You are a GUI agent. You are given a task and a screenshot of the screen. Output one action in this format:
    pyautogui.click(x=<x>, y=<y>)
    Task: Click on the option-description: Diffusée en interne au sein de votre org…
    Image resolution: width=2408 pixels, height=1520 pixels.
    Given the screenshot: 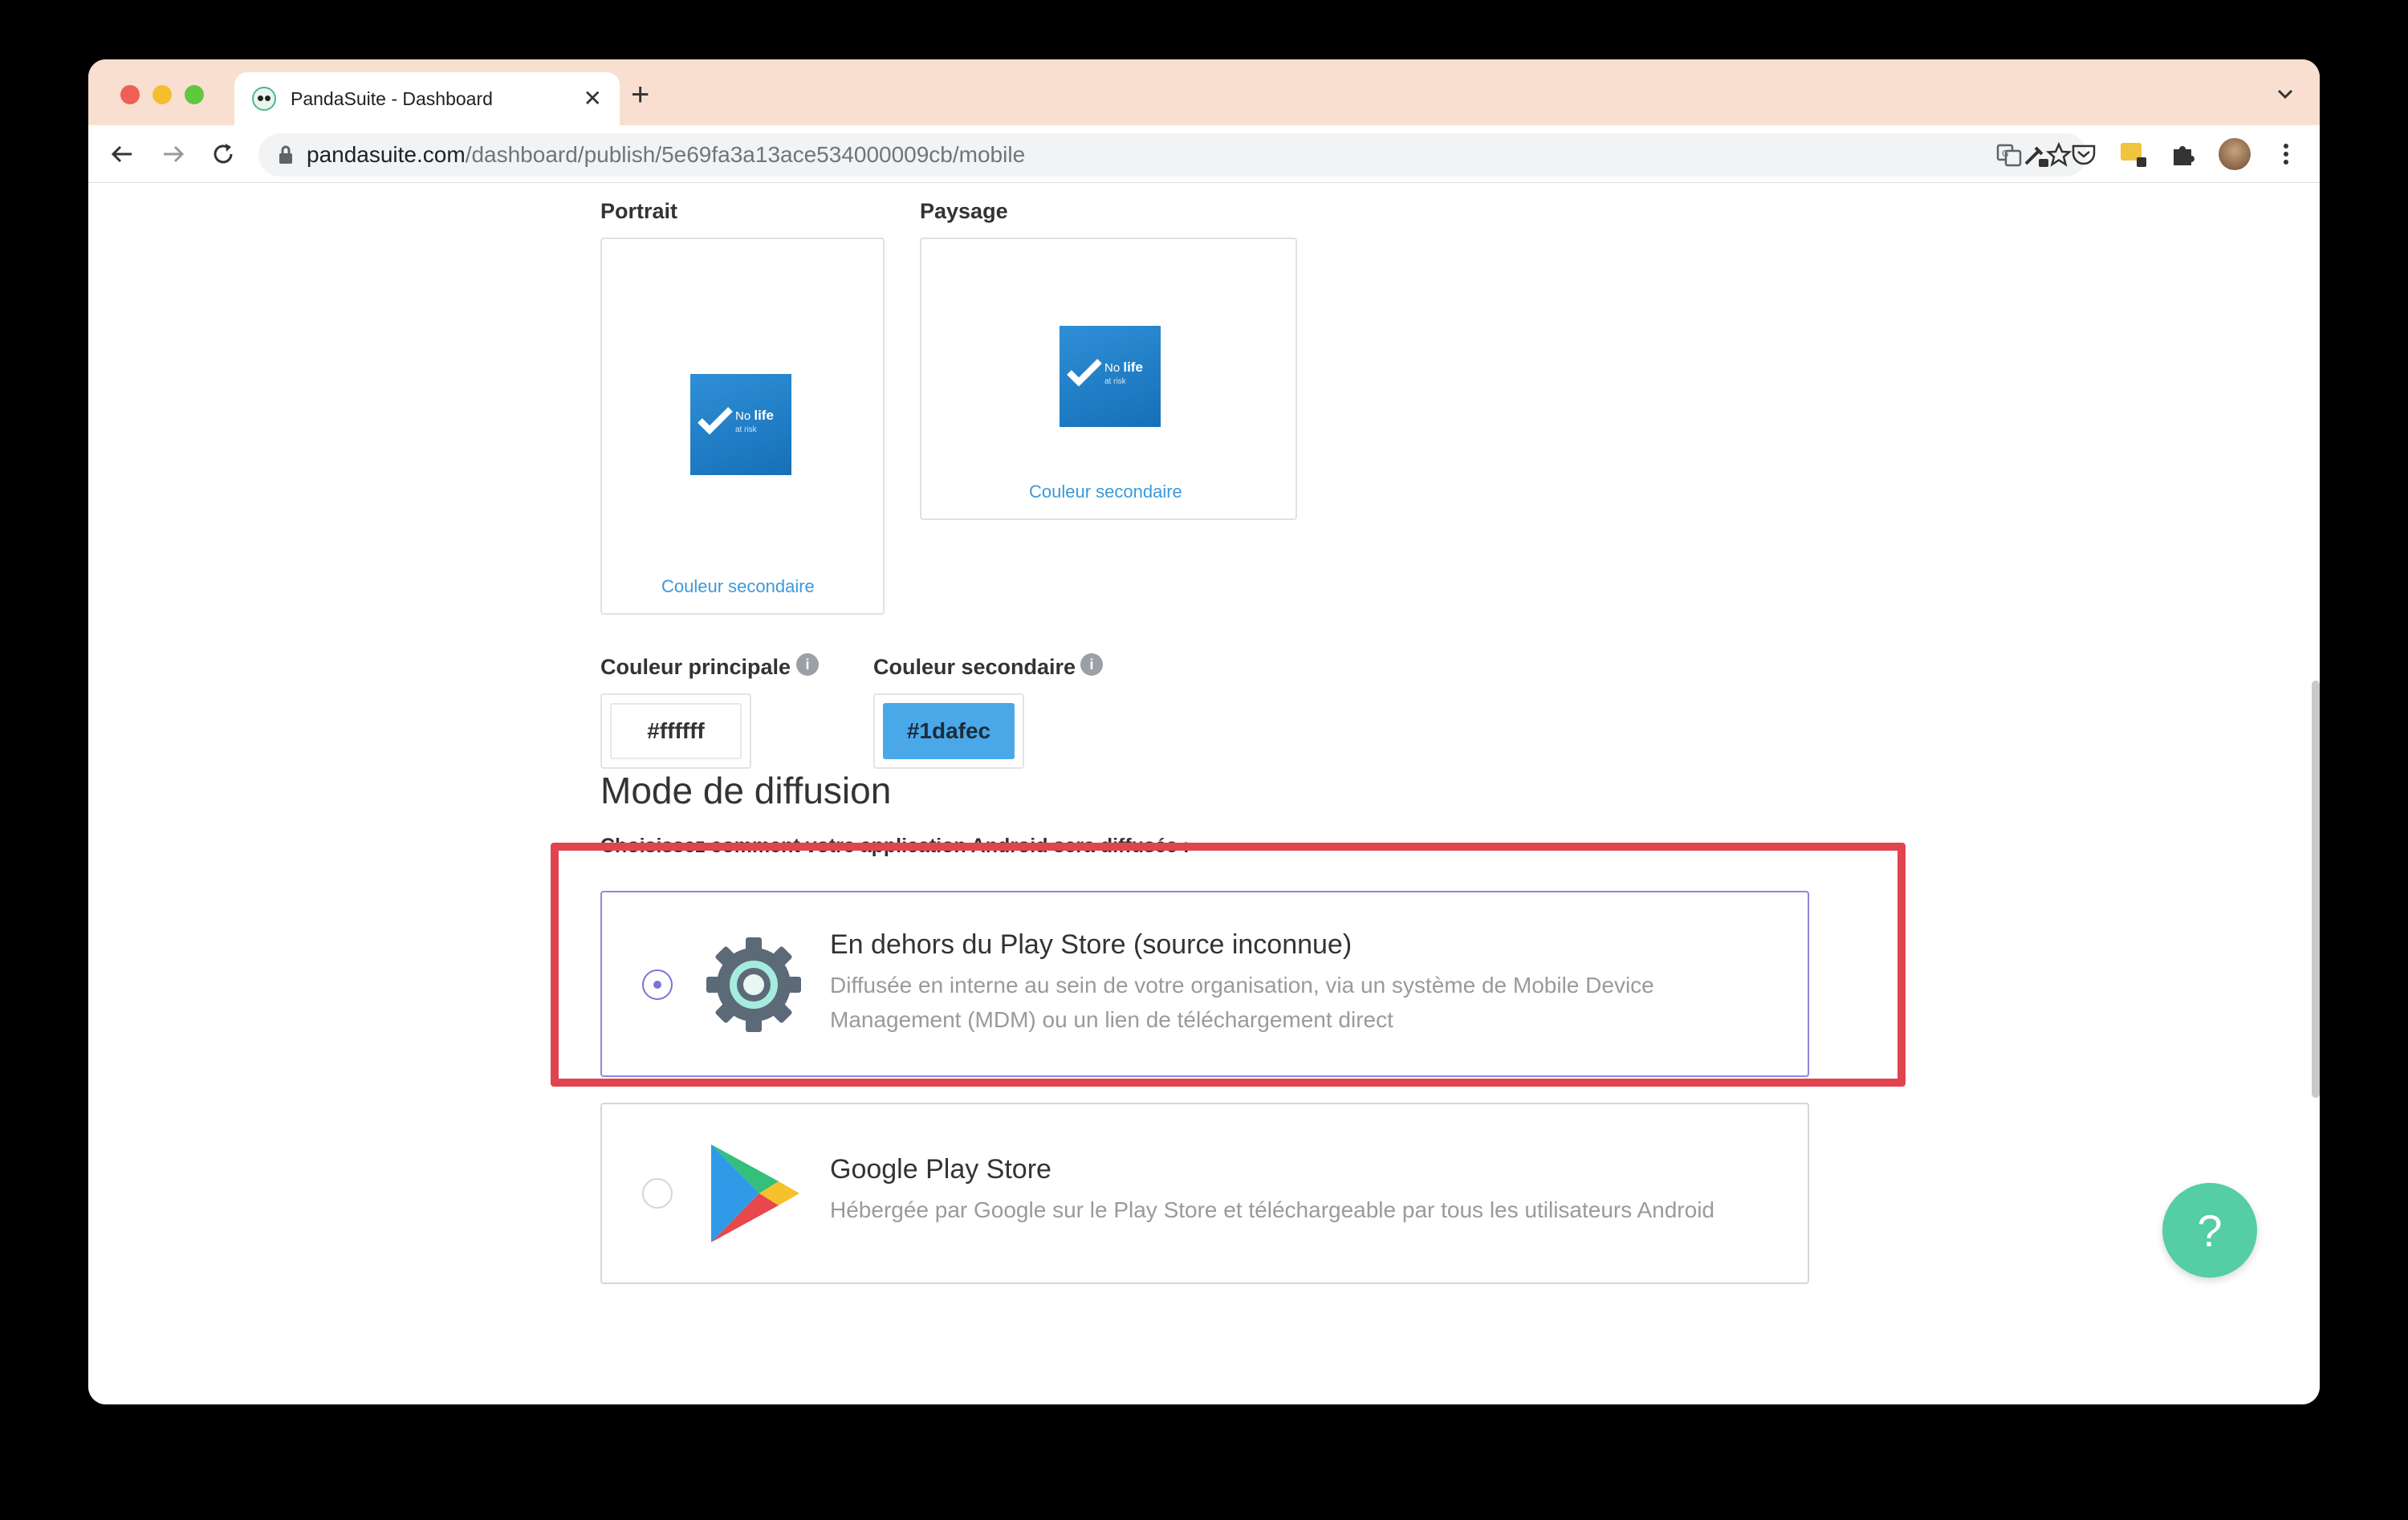 What is the action you would take?
    pyautogui.click(x=1242, y=1002)
    